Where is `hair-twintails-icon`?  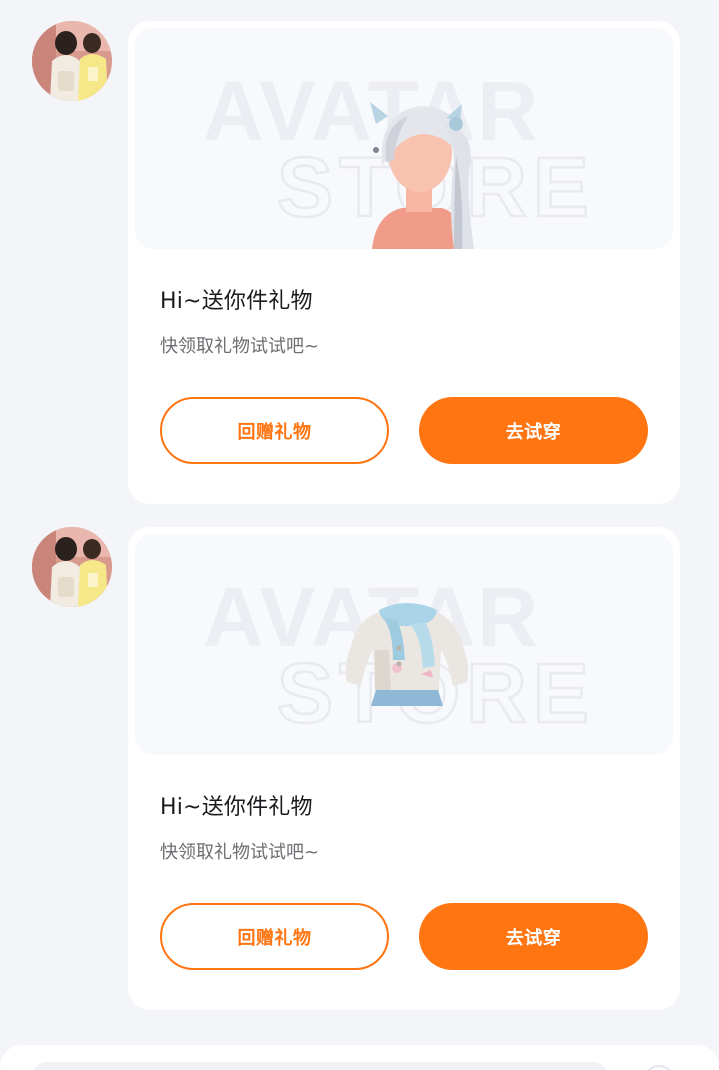
hair-twintails-icon is located at coordinates (422, 175).